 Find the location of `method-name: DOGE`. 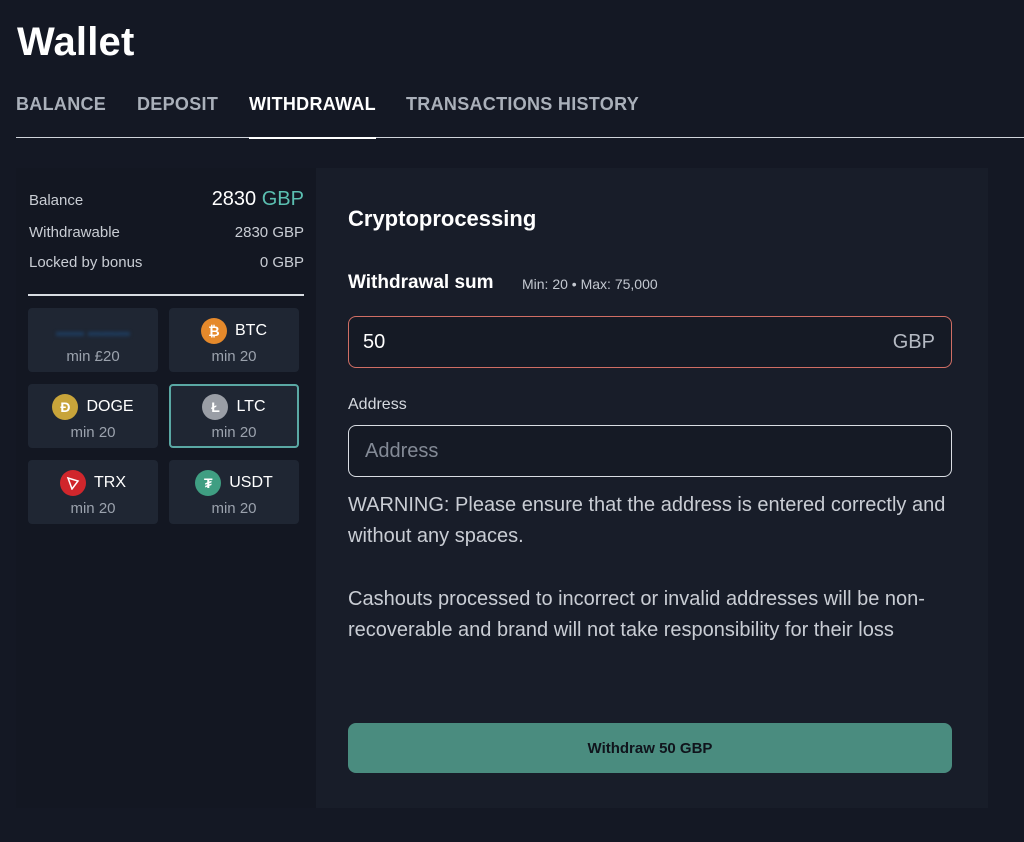

method-name: DOGE is located at coordinates (110, 406).